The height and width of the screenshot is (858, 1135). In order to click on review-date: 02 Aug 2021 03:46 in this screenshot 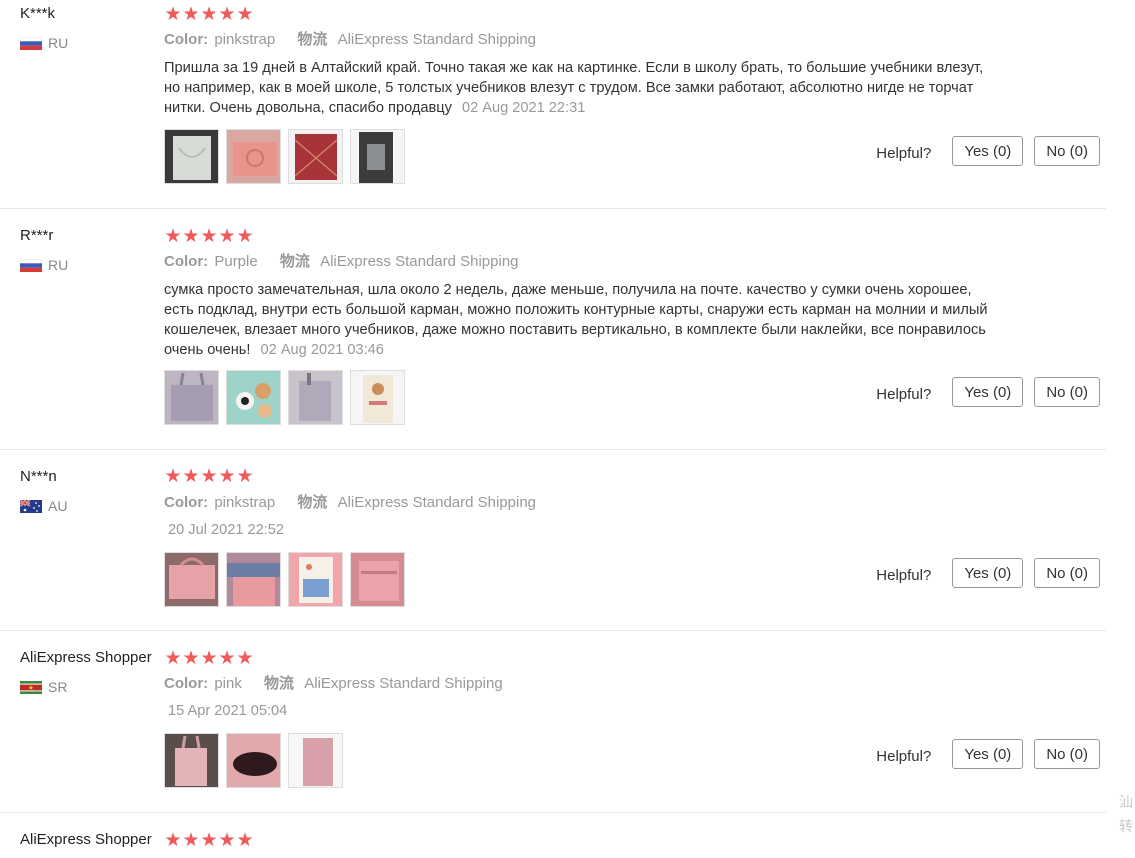, I will do `click(322, 350)`.